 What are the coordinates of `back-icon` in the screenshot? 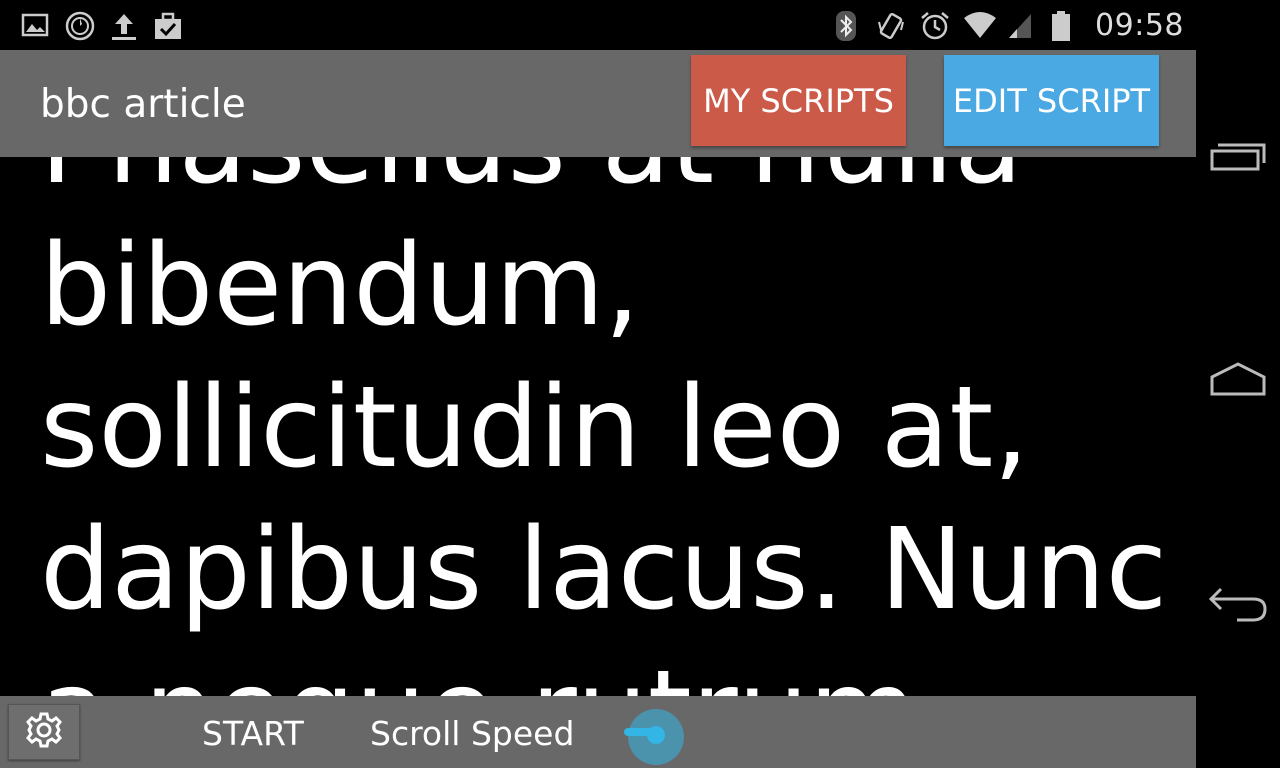 It's located at (1238, 605).